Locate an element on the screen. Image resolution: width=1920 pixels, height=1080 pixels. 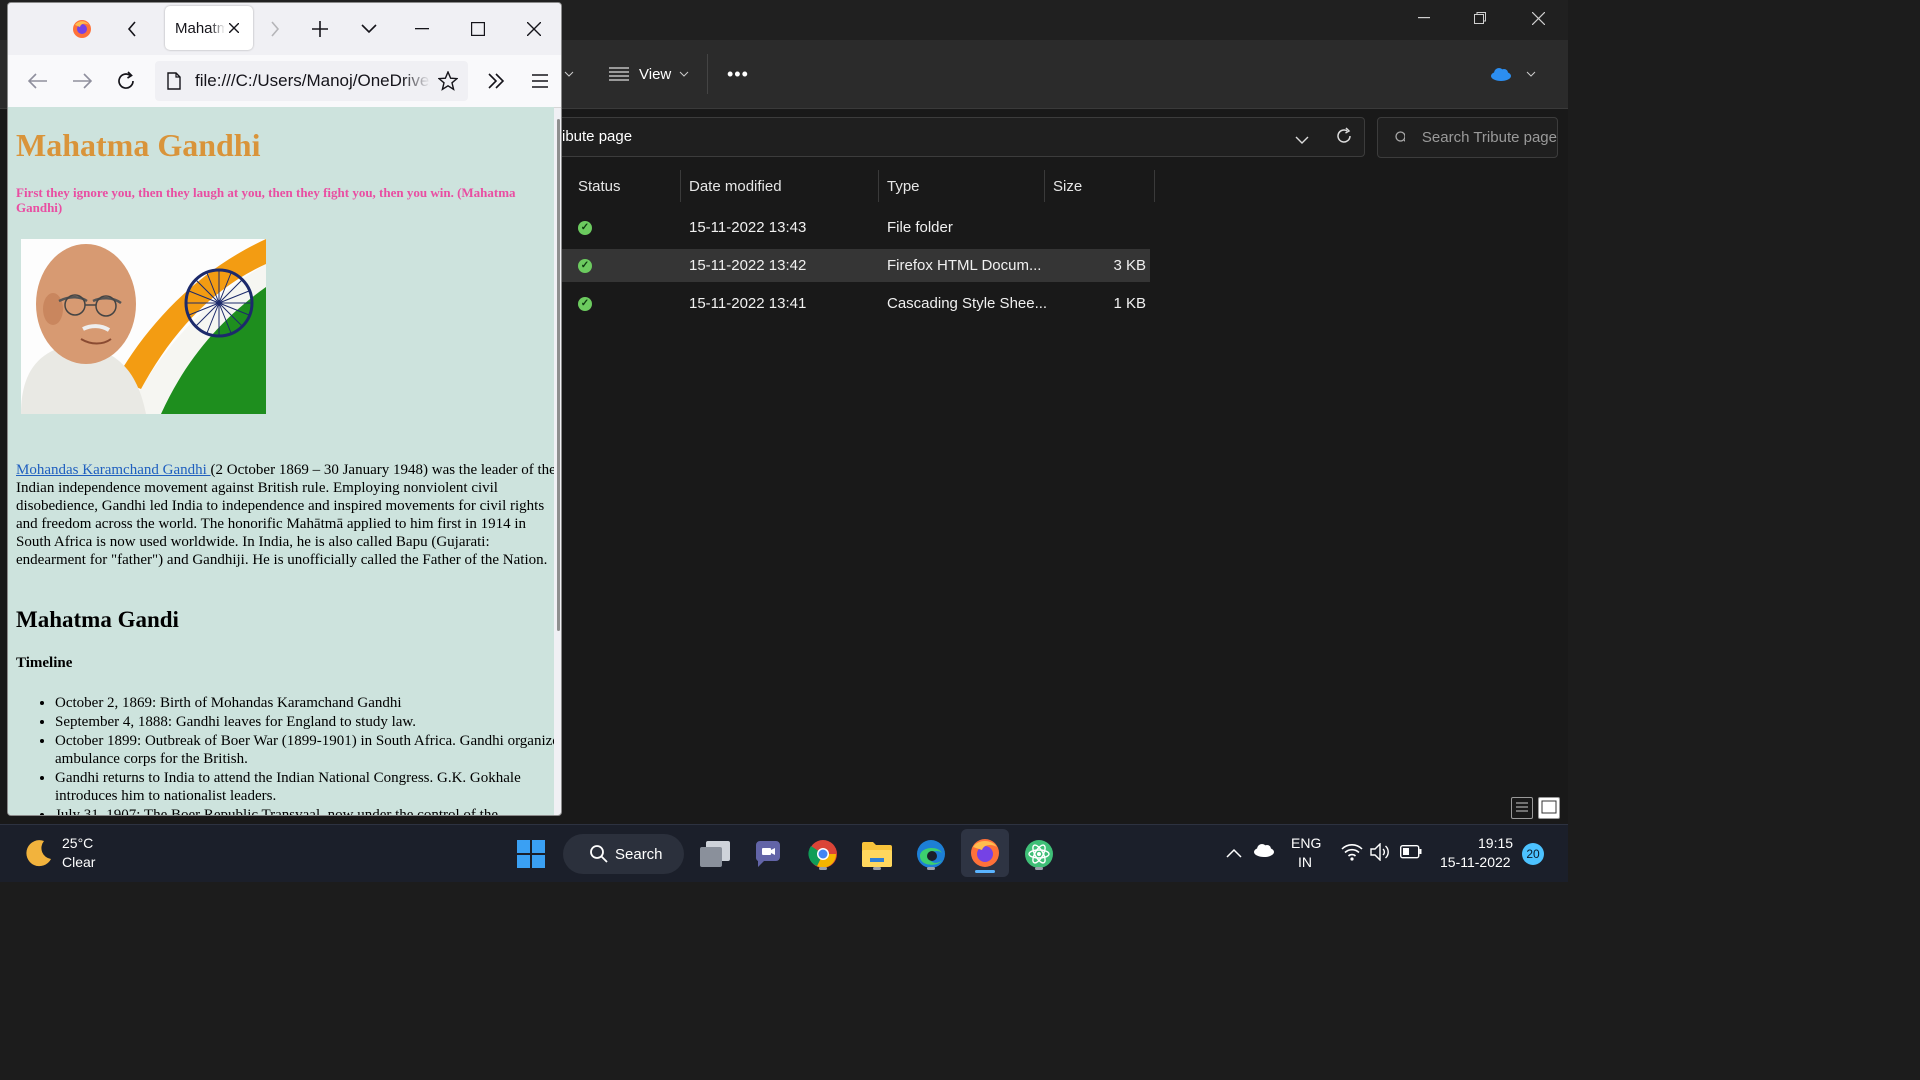
arrow-left-icon is located at coordinates (37, 81).